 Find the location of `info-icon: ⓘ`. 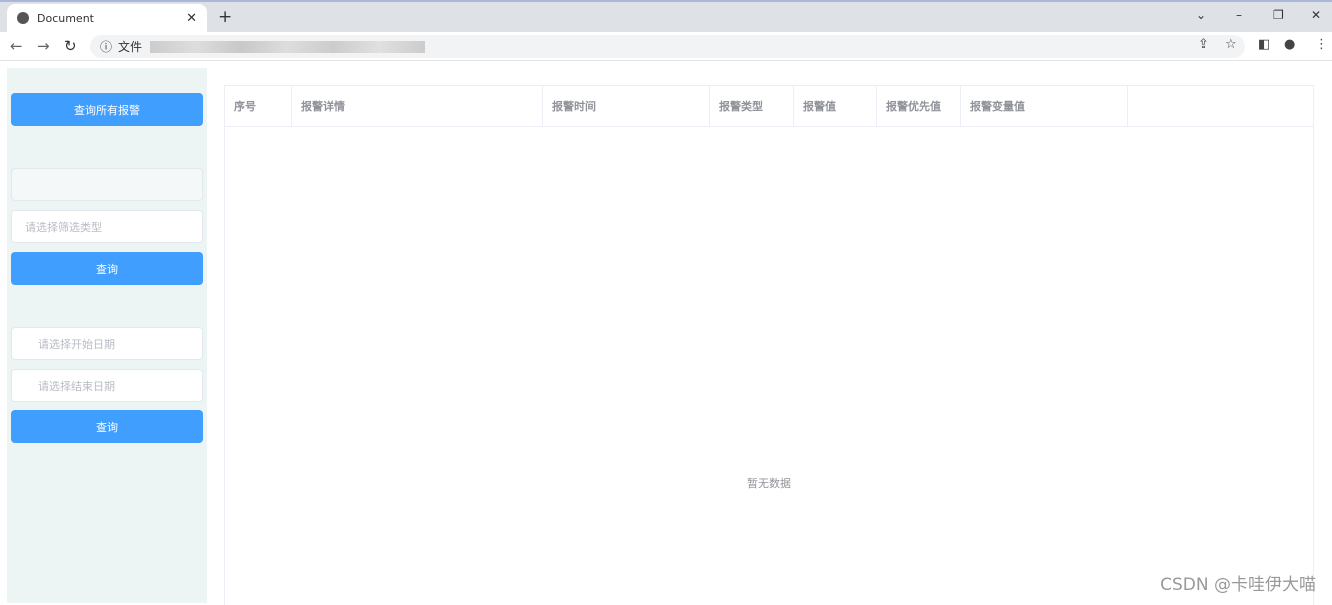

info-icon: ⓘ is located at coordinates (106, 47).